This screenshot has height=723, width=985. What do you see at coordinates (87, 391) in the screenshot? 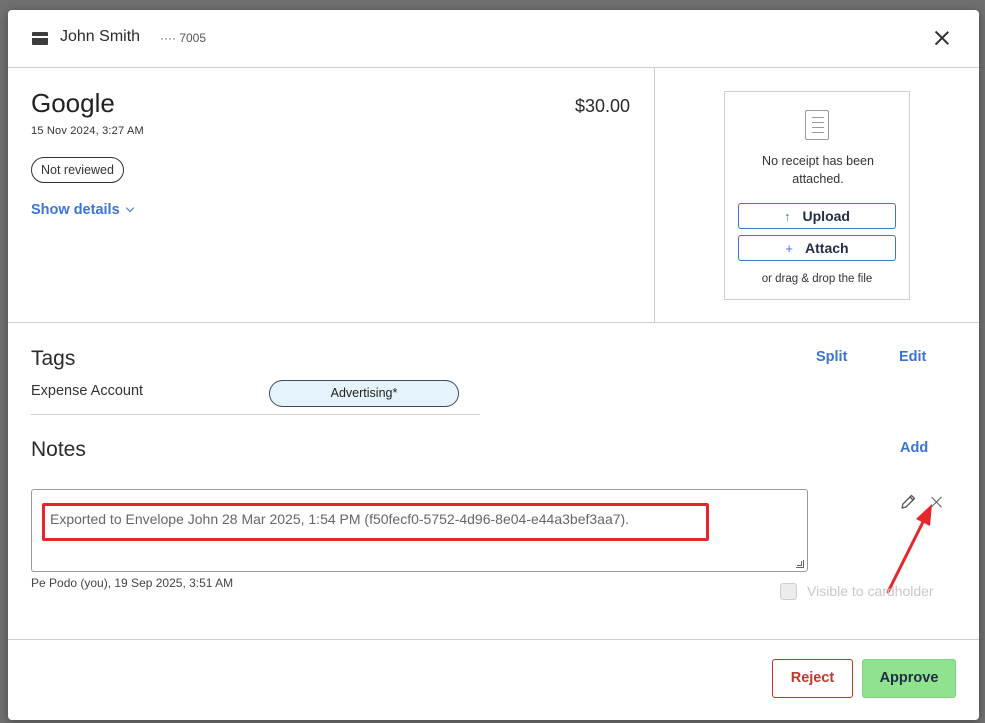
I see `tag-label-expense-account: Expense Account` at bounding box center [87, 391].